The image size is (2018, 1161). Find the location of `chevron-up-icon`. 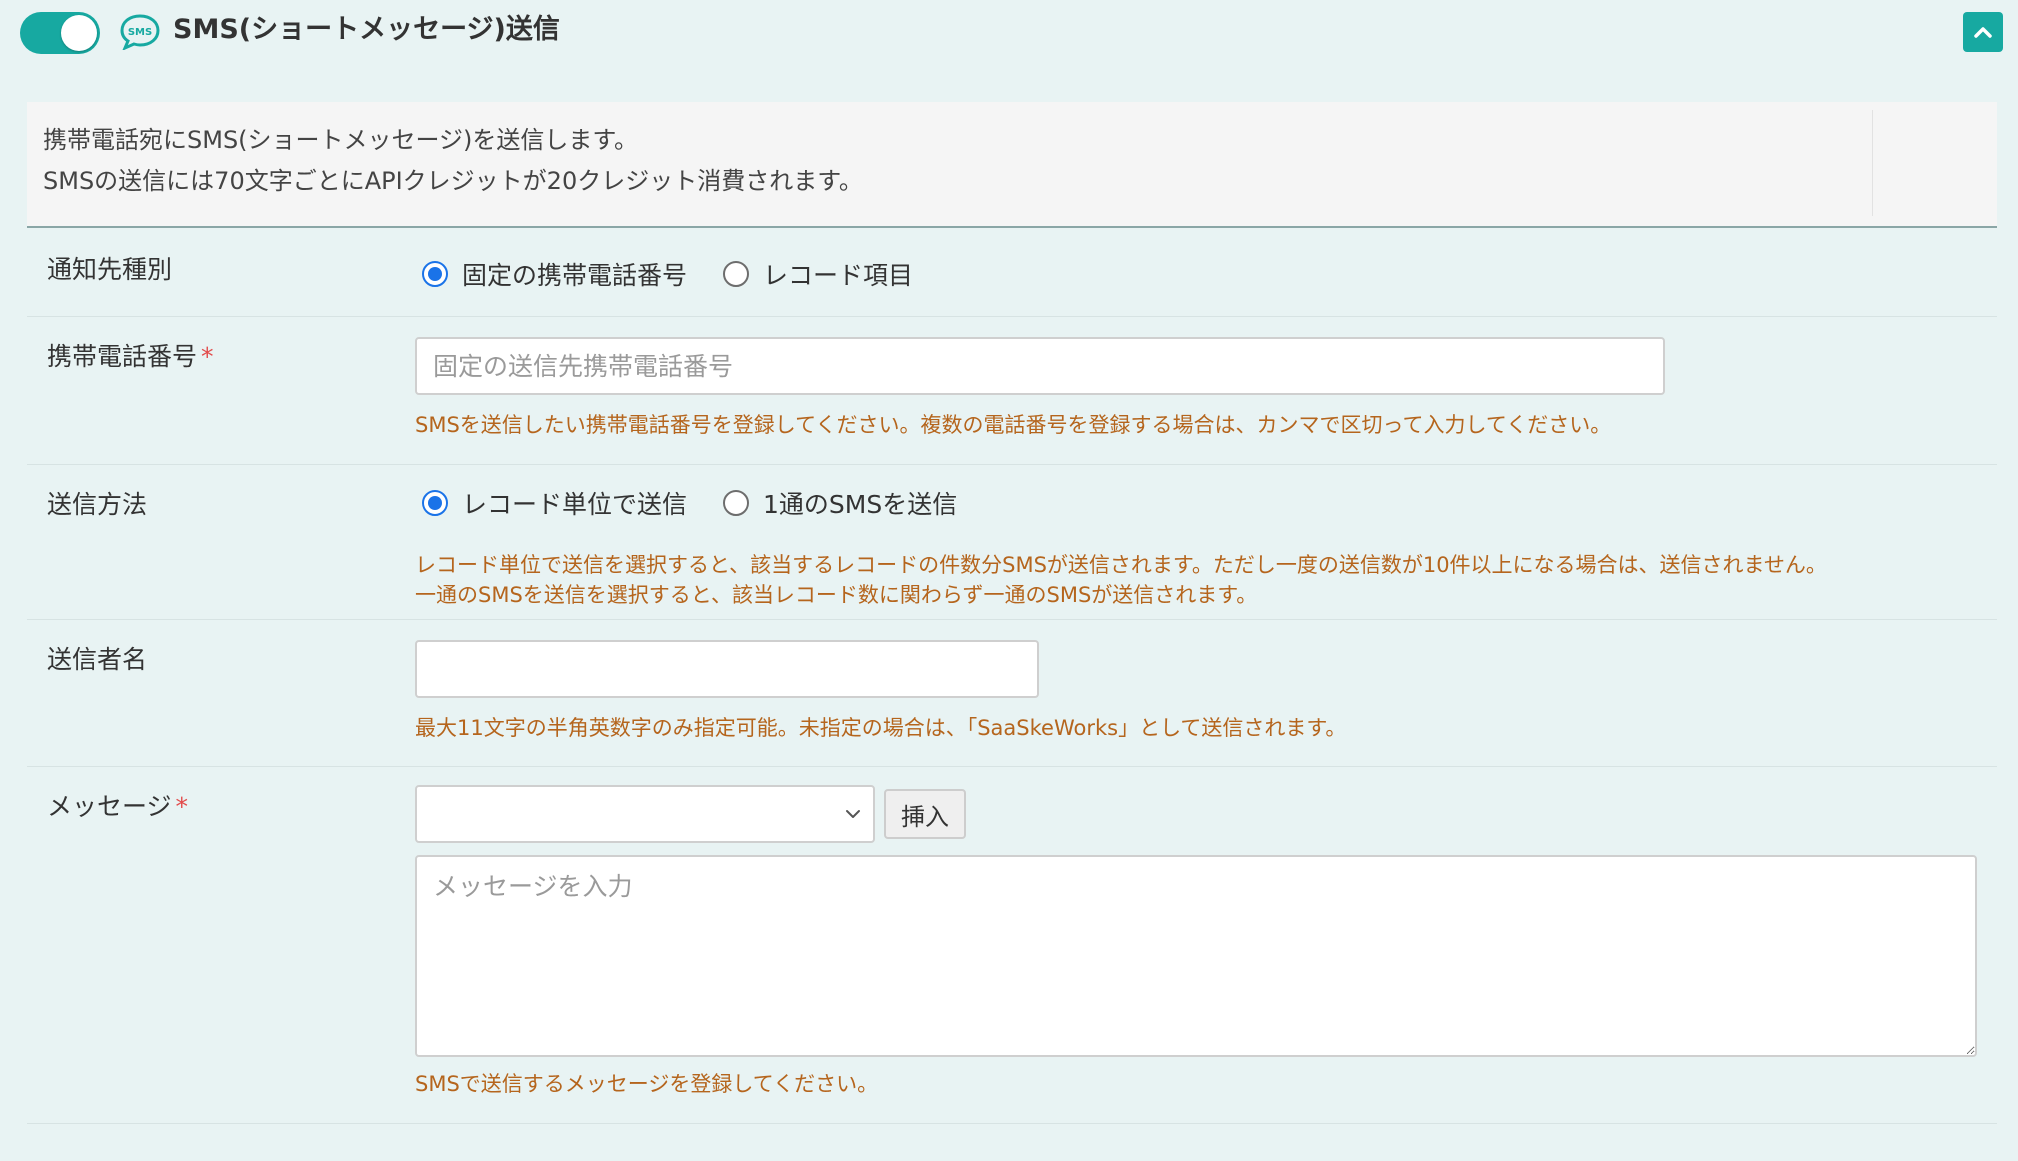

chevron-up-icon is located at coordinates (1983, 32).